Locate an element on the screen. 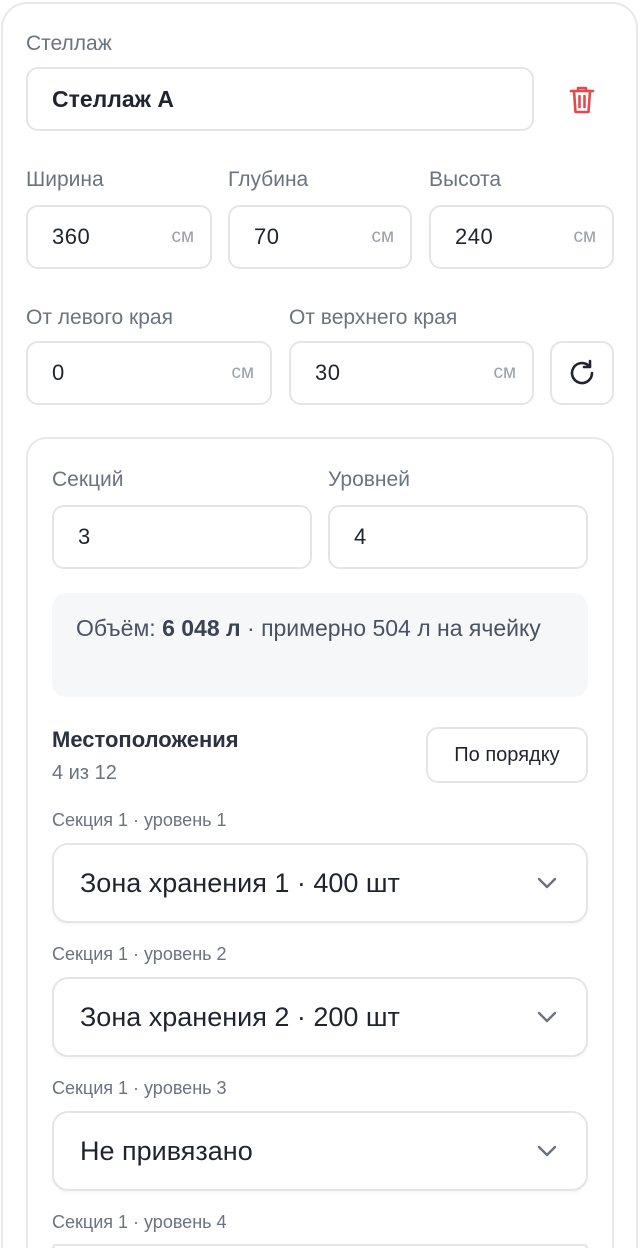 The height and width of the screenshot is (1248, 640). left-offset-label: От левого края is located at coordinates (99, 317).